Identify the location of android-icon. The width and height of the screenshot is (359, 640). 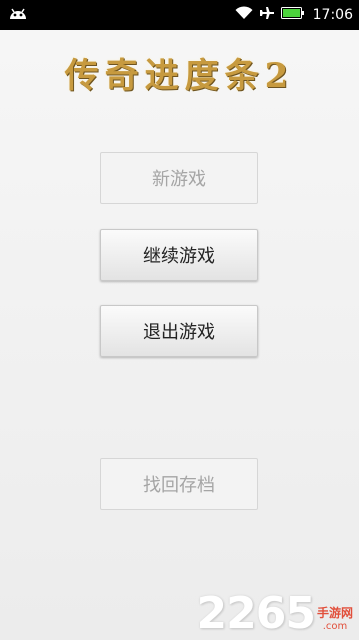
(18, 16).